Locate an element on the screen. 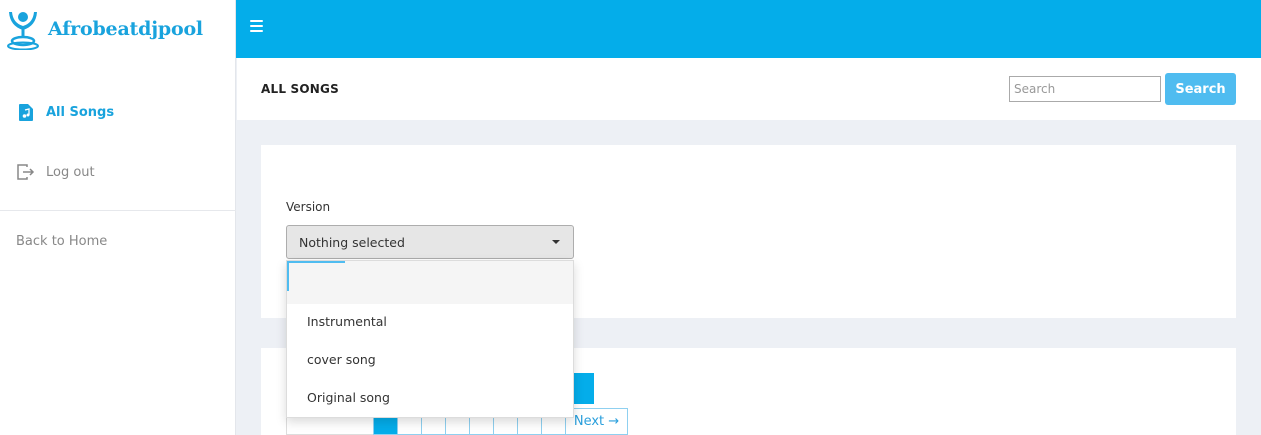 Image resolution: width=1261 pixels, height=435 pixels. version-dropdown-menu: Instrumental cover song Original song is located at coordinates (430, 339).